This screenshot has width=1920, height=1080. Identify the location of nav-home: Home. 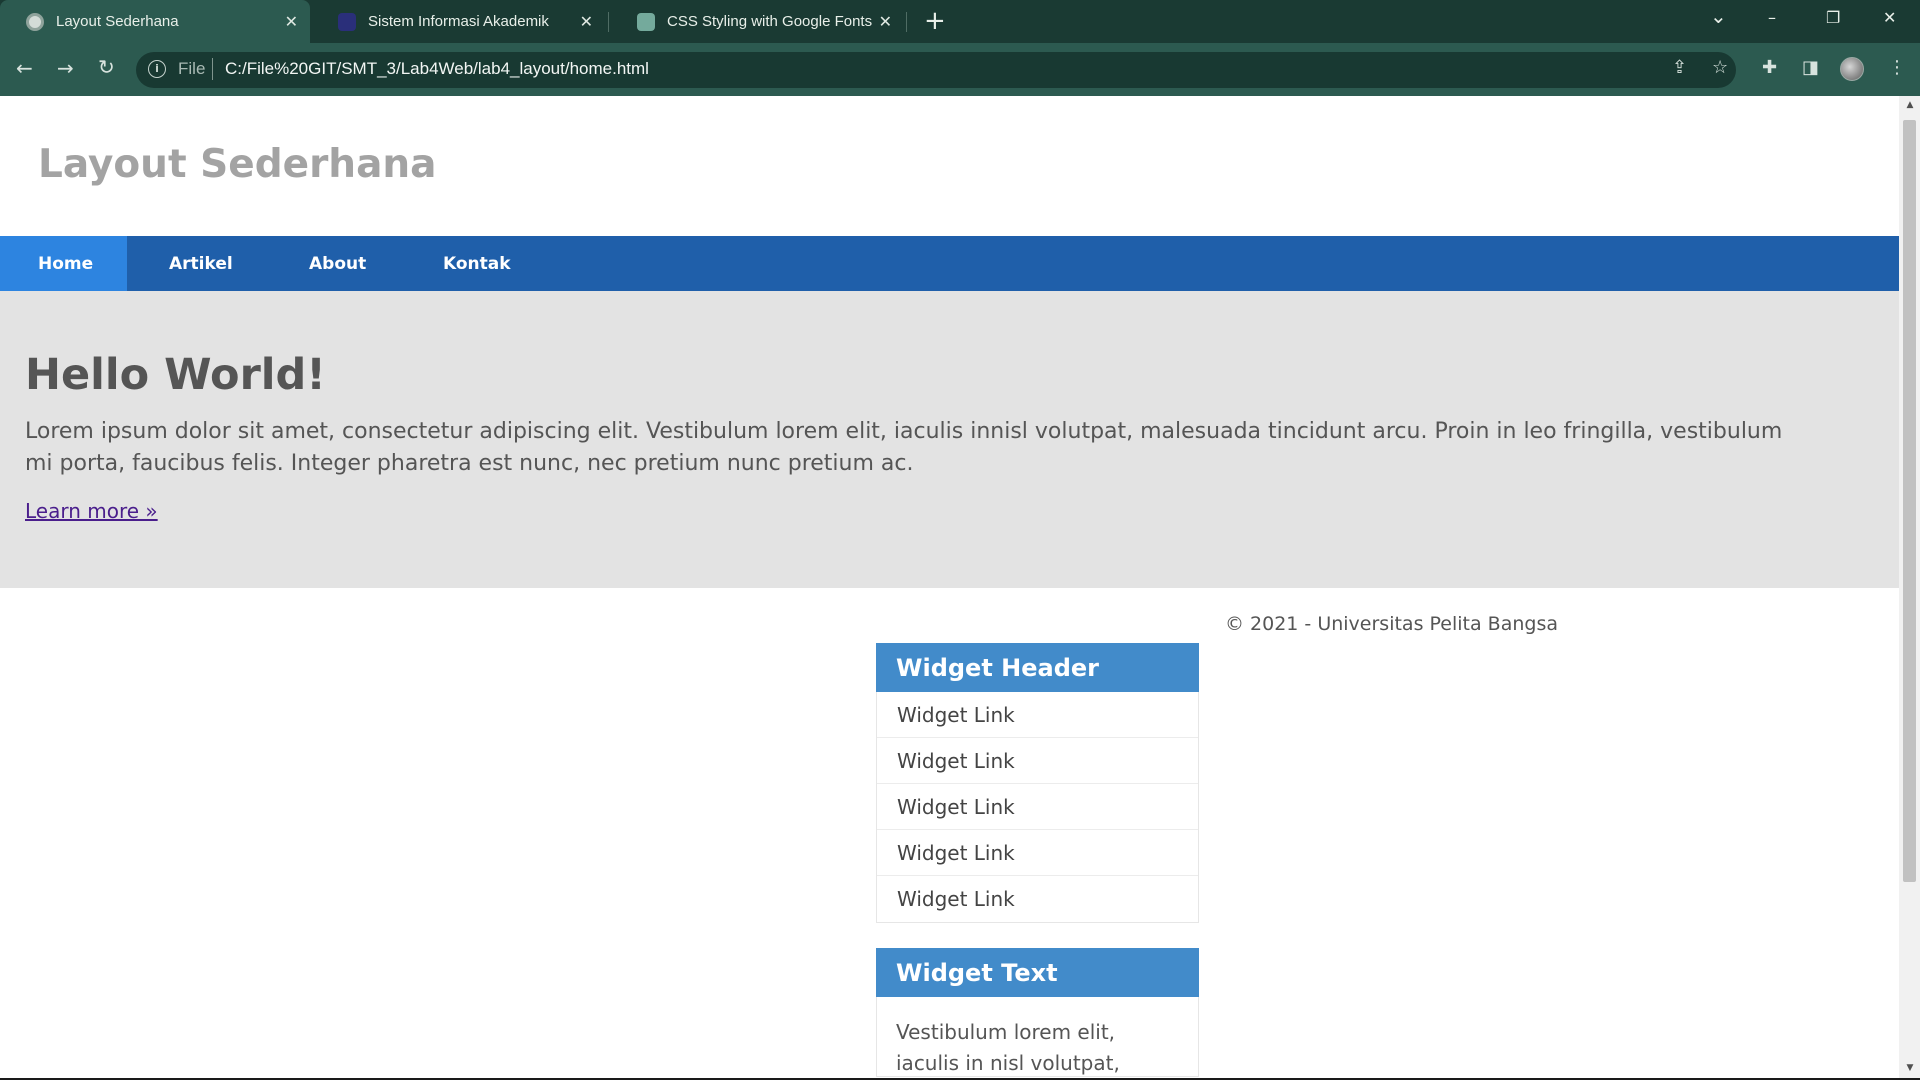
(63, 263).